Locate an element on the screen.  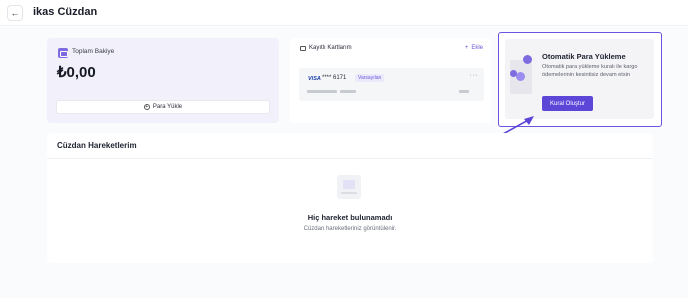
topup-button-label: Para Yükle is located at coordinates (167, 107).